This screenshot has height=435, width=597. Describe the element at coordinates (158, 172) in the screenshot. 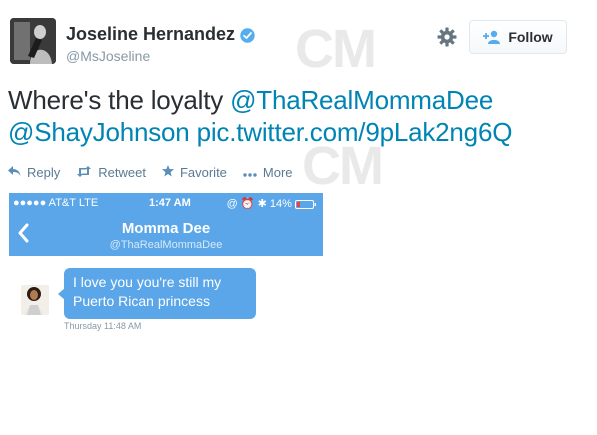

I see `tweet-actions: Reply Retweet Favorite More` at that location.